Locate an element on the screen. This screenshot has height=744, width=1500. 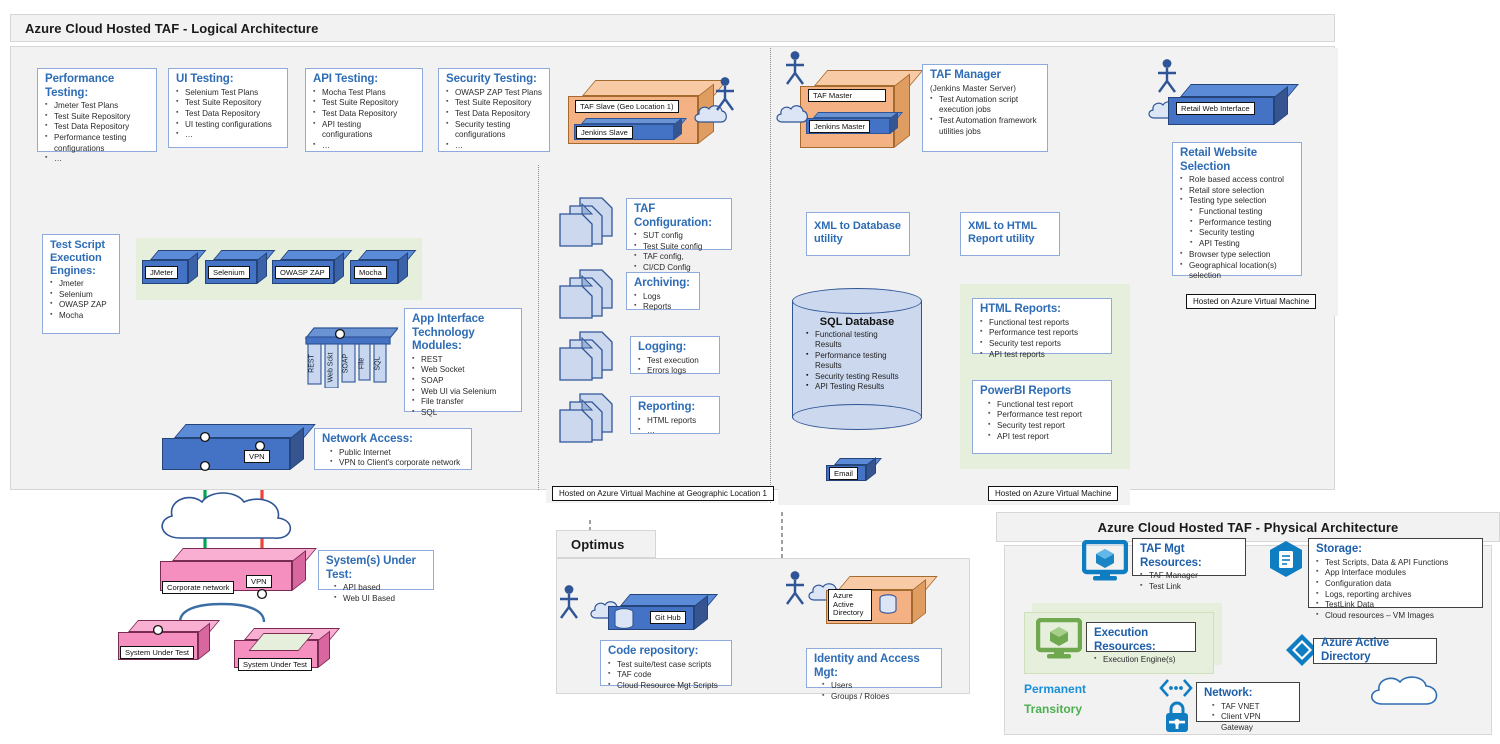
sut-box-1-tag: System Under Test is located at coordinates (157, 653).